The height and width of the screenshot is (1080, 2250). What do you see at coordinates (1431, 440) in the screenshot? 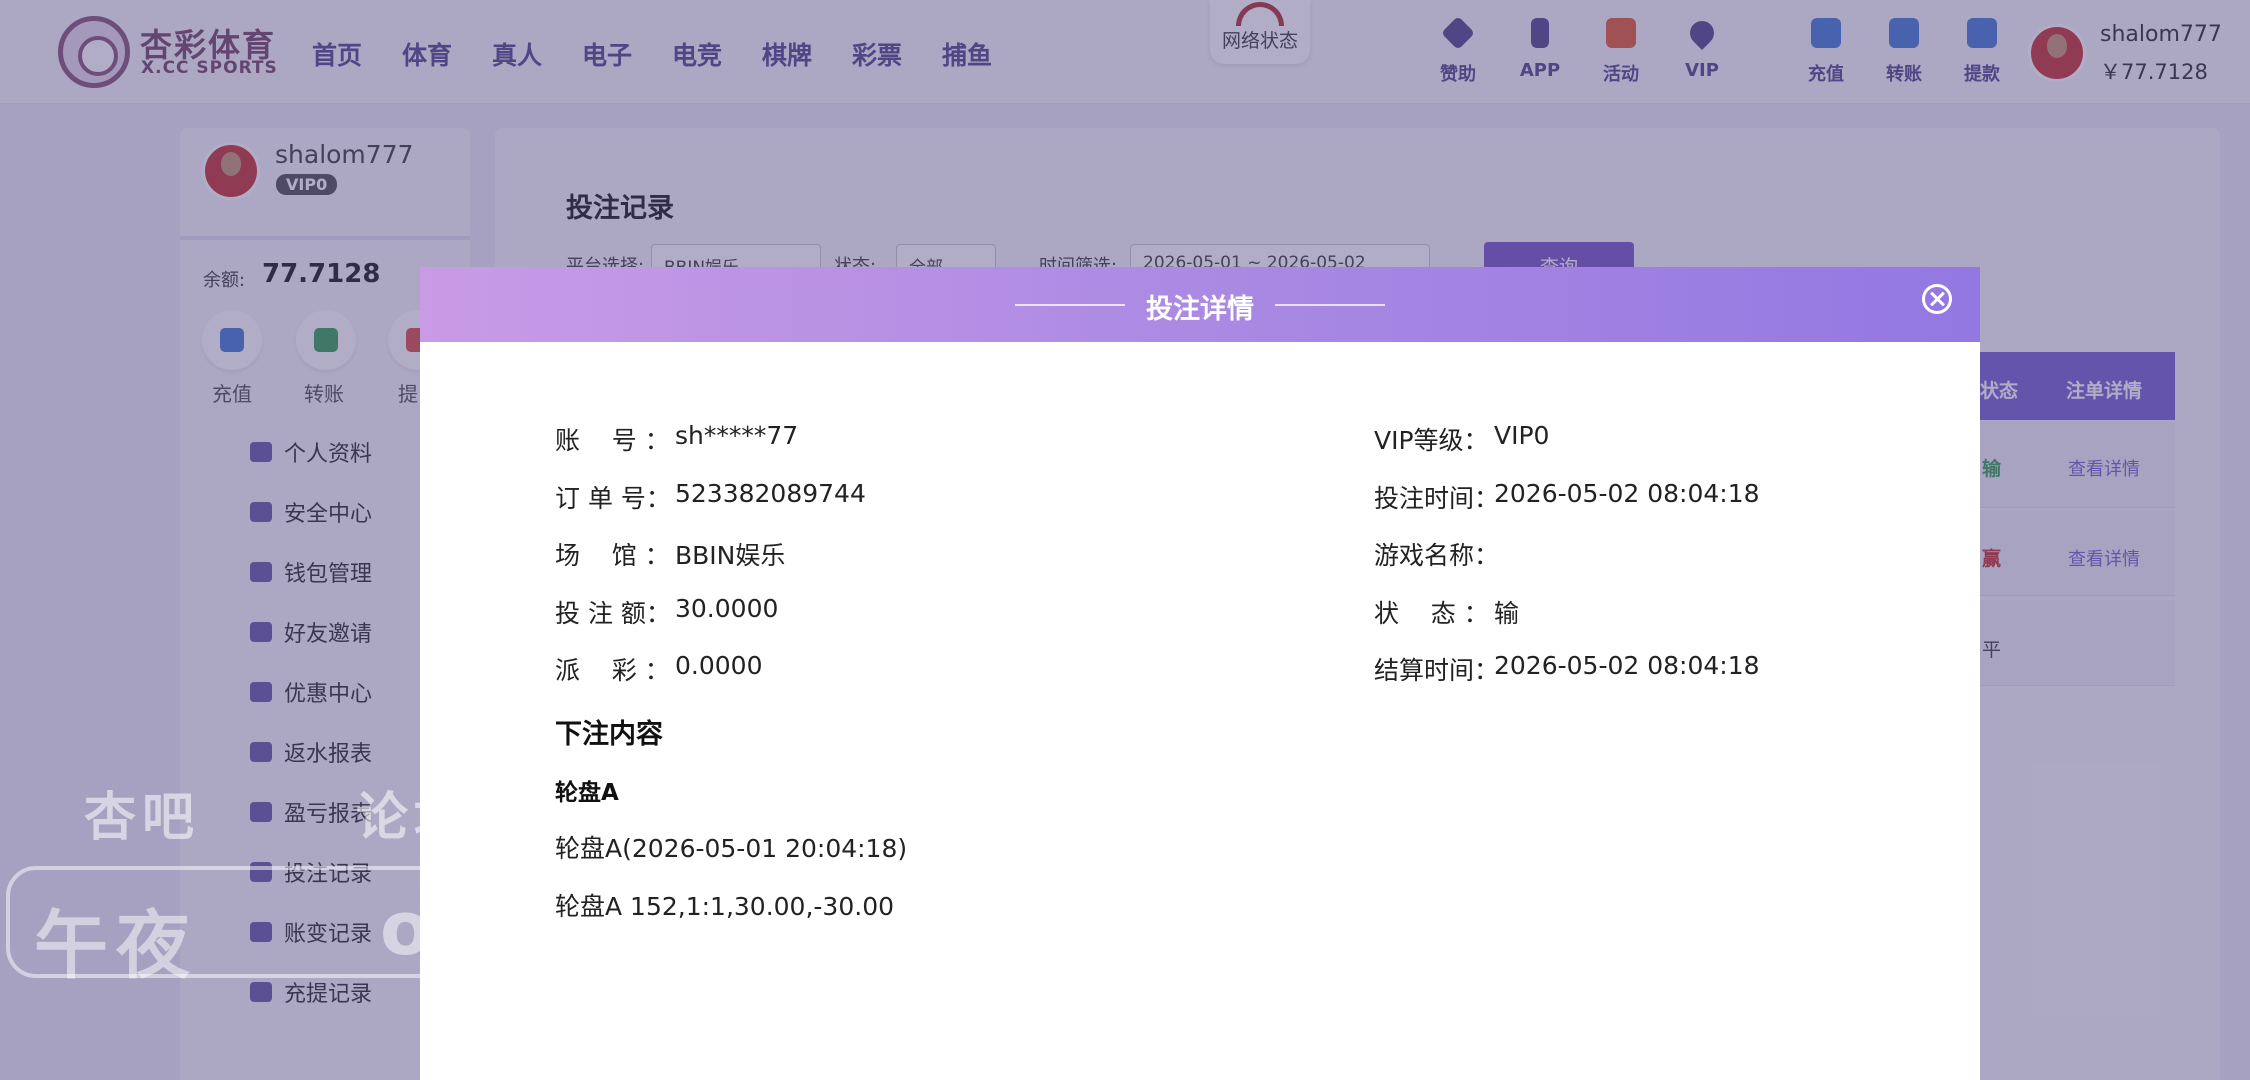
I see `vip-level-label: VIP等级：` at bounding box center [1431, 440].